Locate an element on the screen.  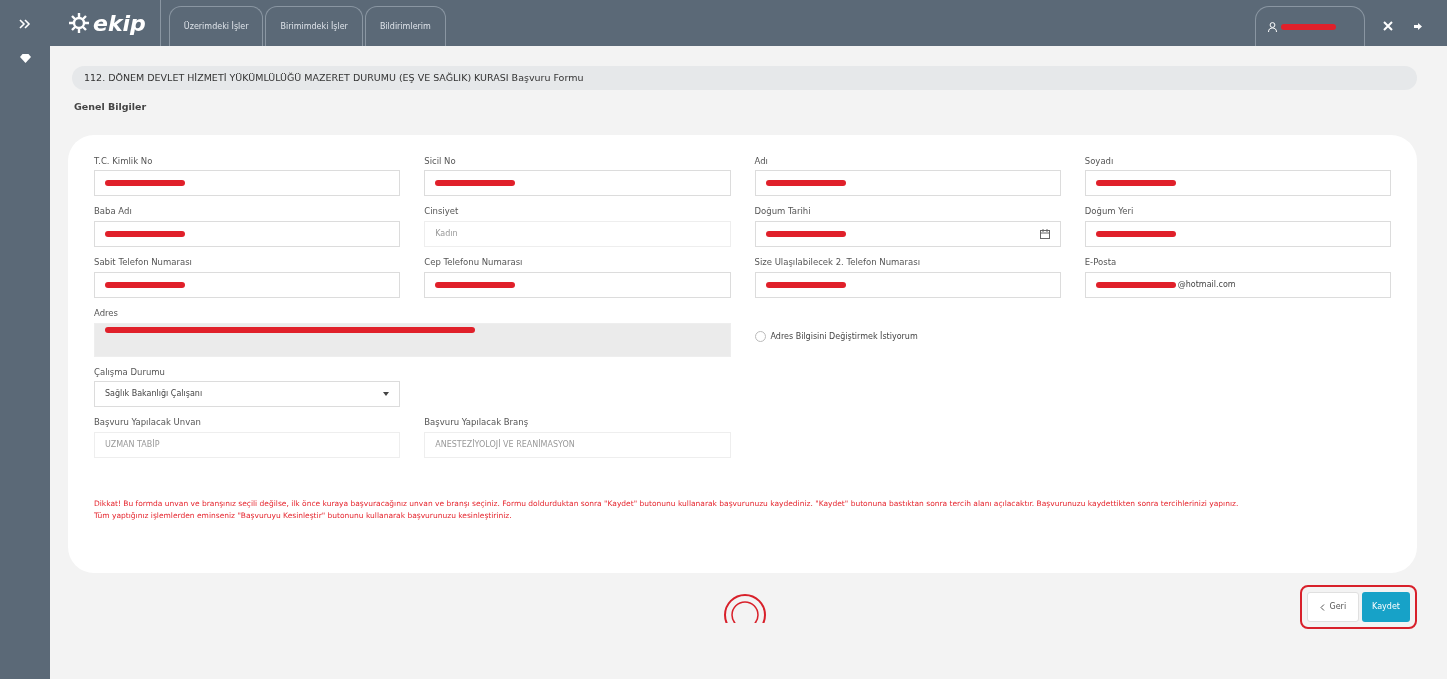
field-label: Soyadı is located at coordinates (1099, 161).